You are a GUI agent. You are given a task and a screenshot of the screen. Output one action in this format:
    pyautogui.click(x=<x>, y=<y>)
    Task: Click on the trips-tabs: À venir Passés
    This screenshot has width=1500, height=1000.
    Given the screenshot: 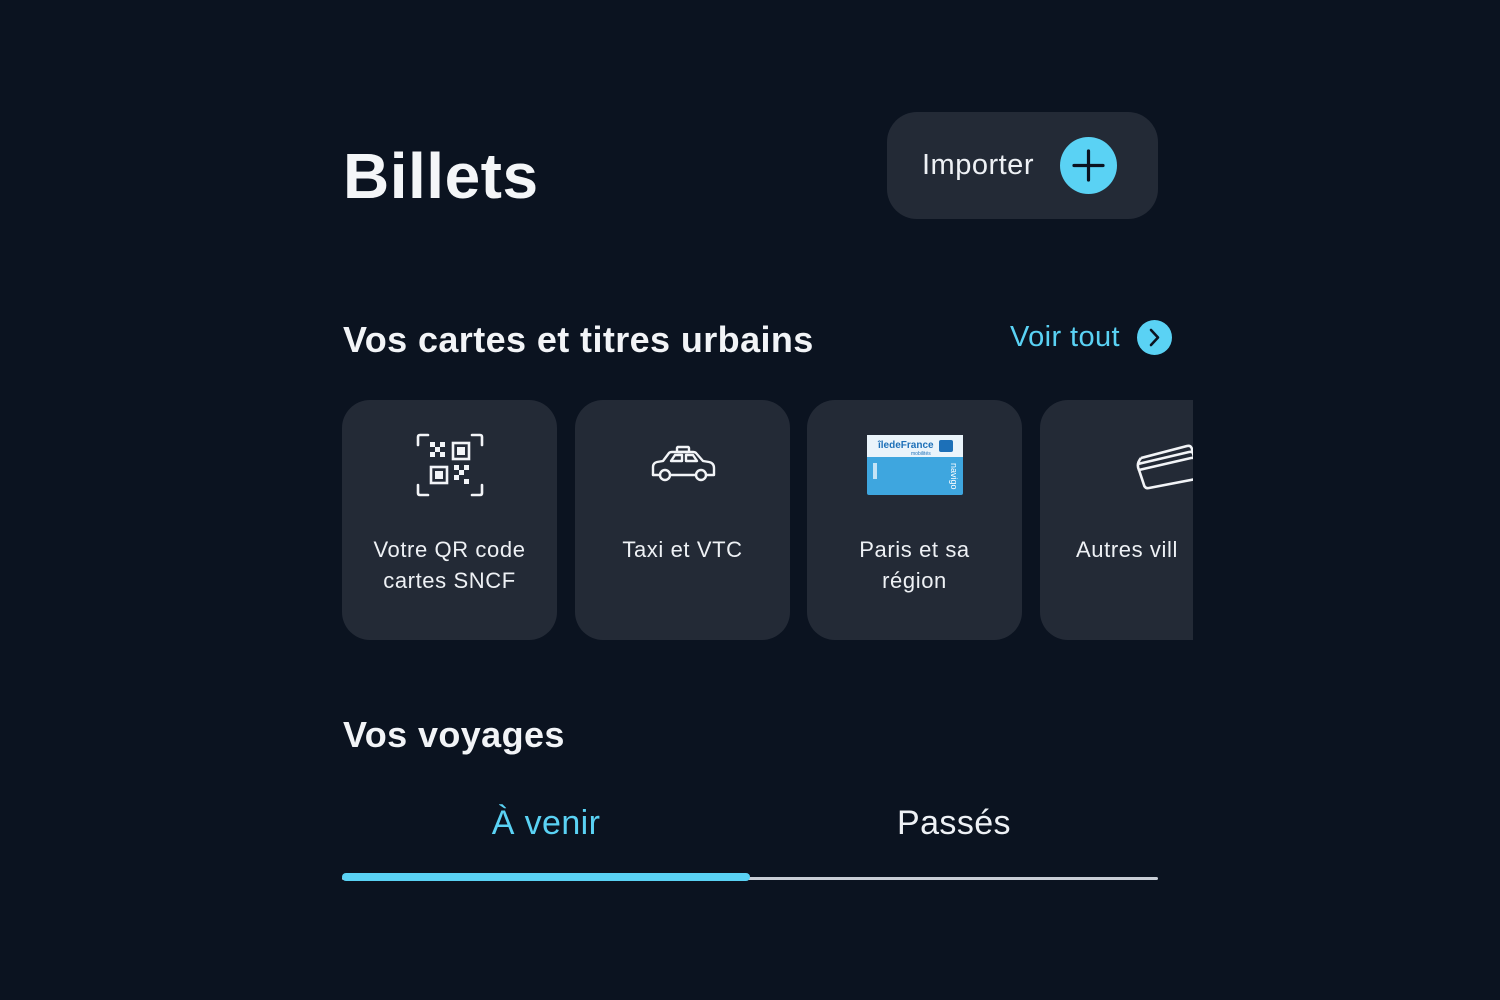 What is the action you would take?
    pyautogui.click(x=750, y=836)
    